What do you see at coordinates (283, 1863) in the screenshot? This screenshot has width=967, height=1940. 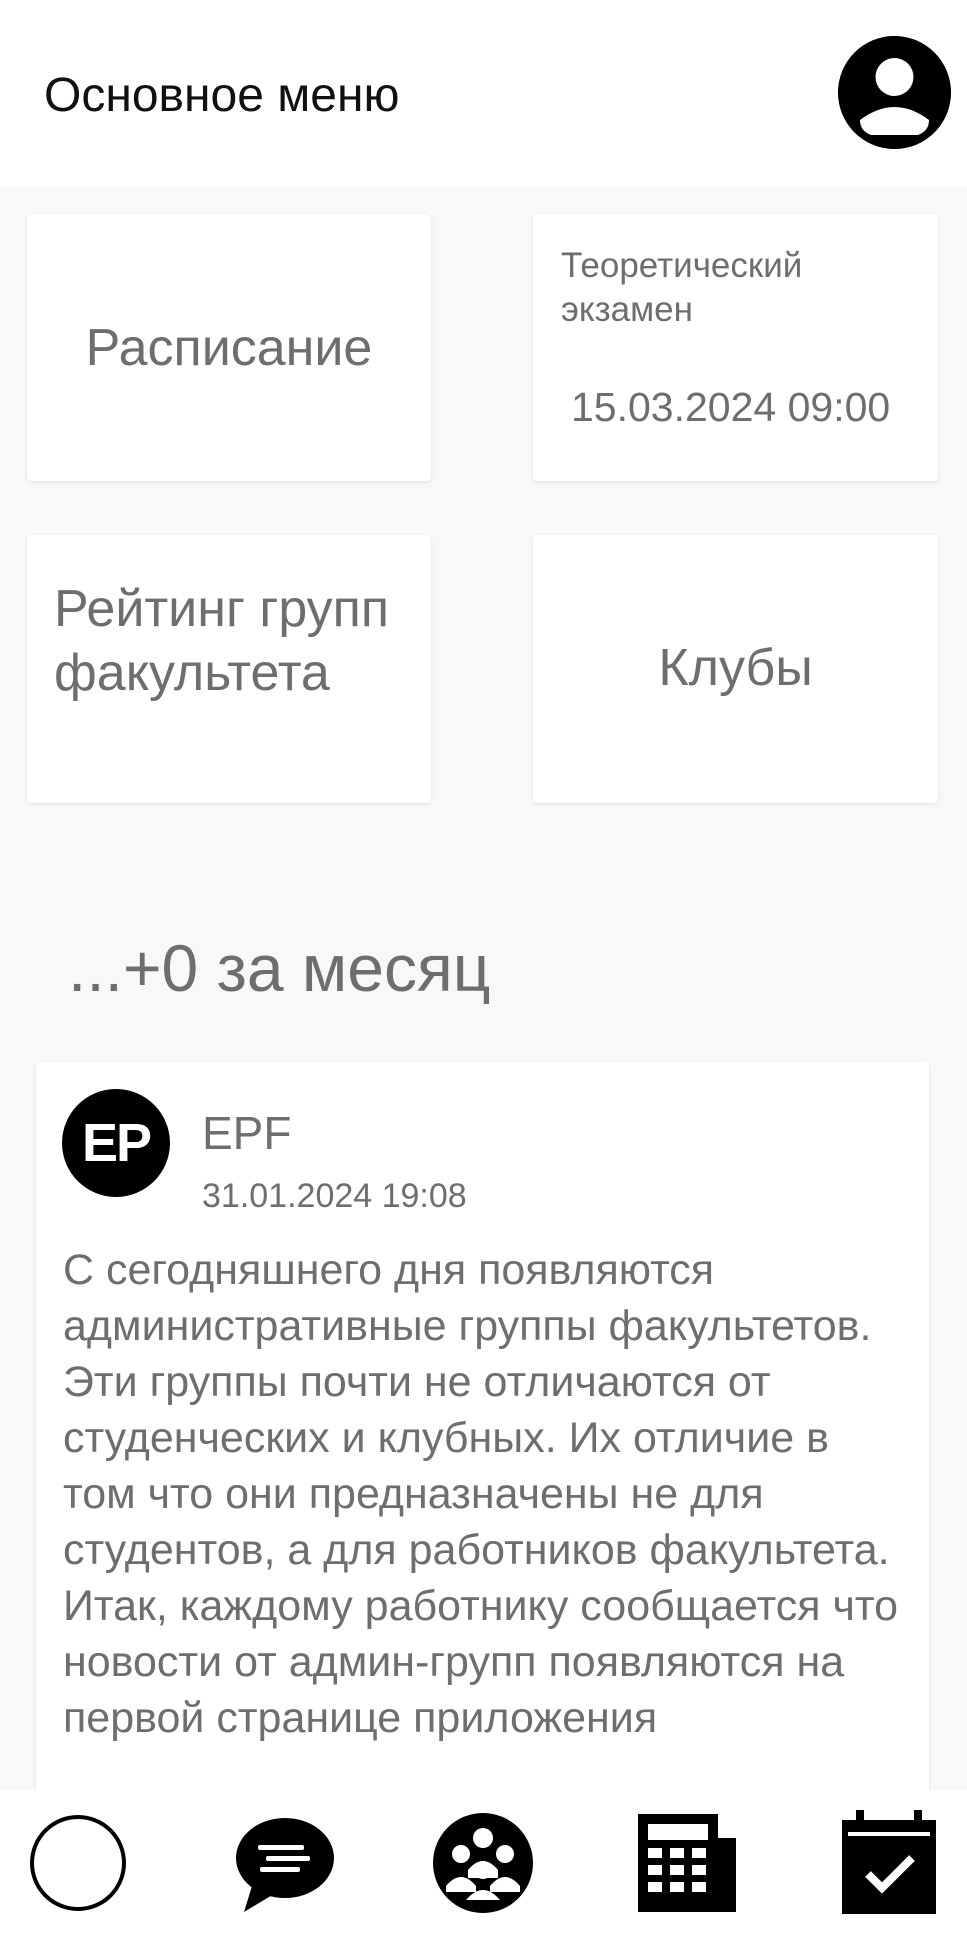 I see `chat-bubble-icon` at bounding box center [283, 1863].